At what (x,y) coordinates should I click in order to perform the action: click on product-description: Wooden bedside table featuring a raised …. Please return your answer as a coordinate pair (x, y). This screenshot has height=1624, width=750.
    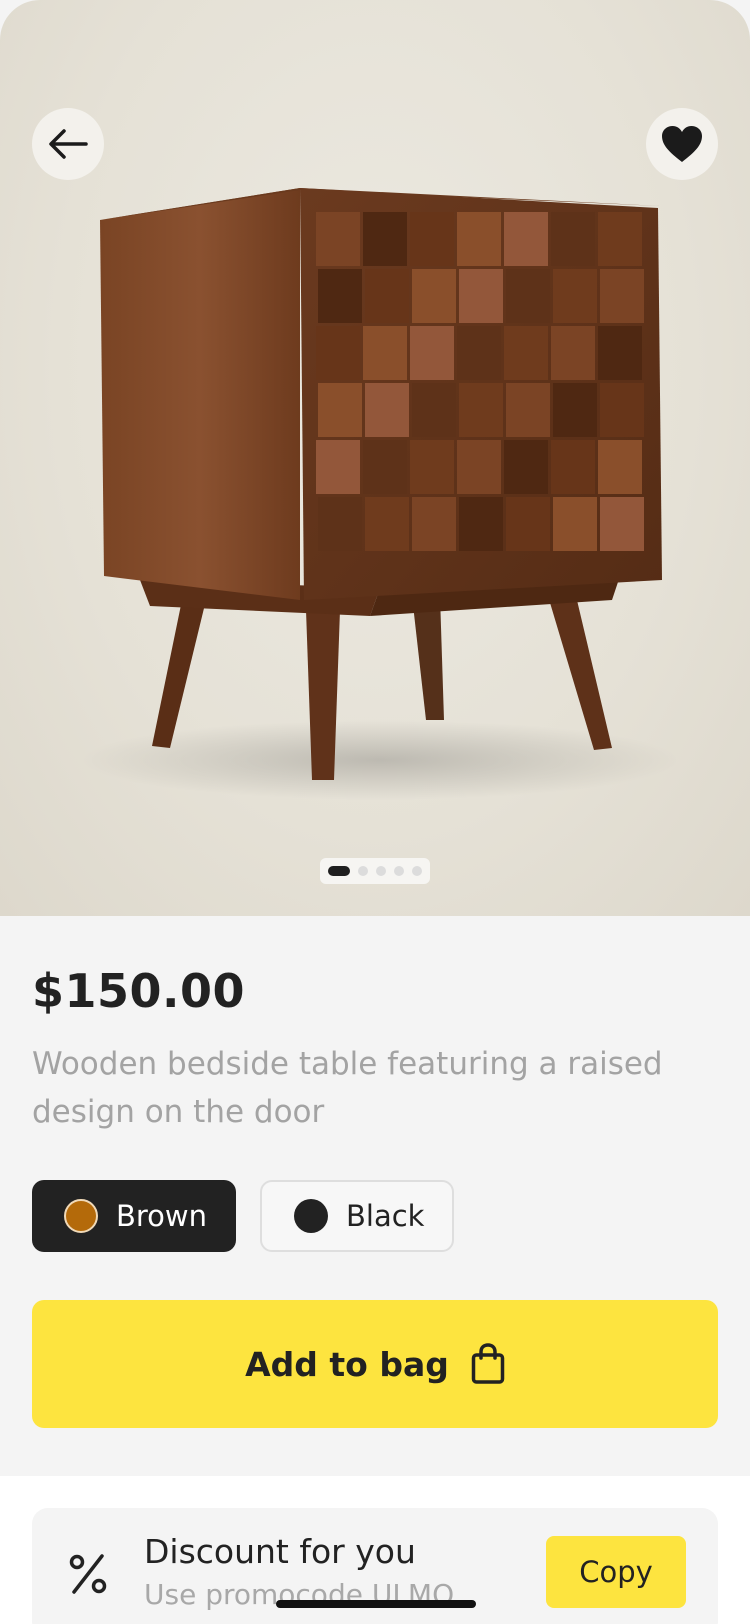
    Looking at the image, I should click on (347, 1088).